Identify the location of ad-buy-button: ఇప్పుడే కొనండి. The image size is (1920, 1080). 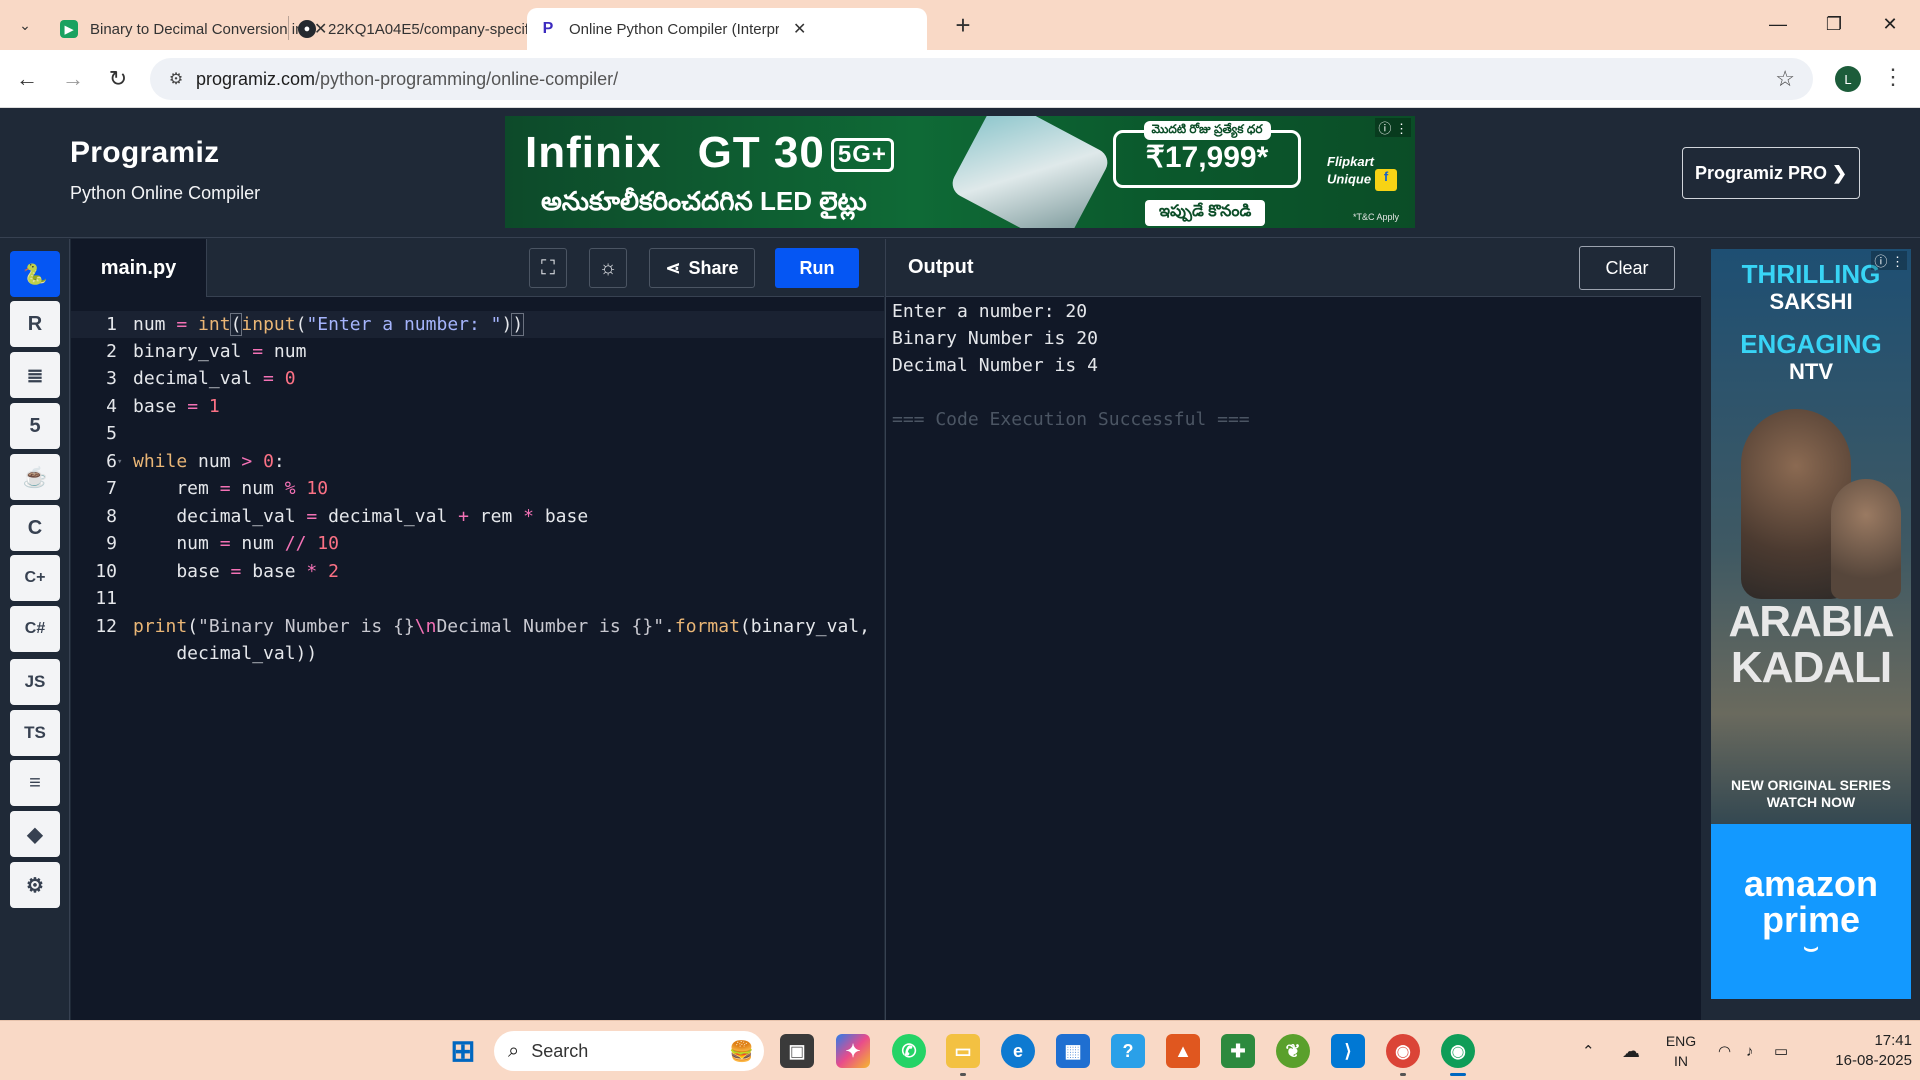
(1205, 213).